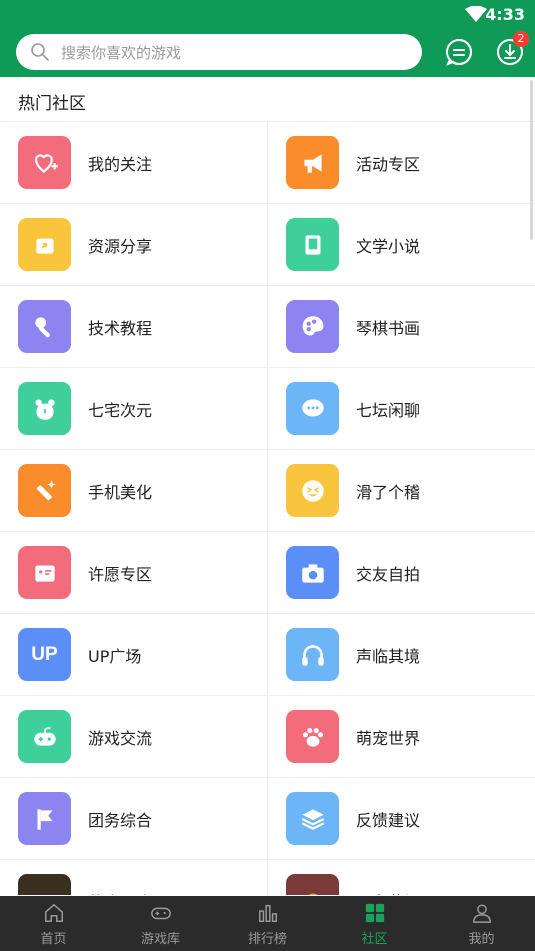 The image size is (535, 951). Describe the element at coordinates (267, 14) in the screenshot. I see `status-bar: 4:33` at that location.